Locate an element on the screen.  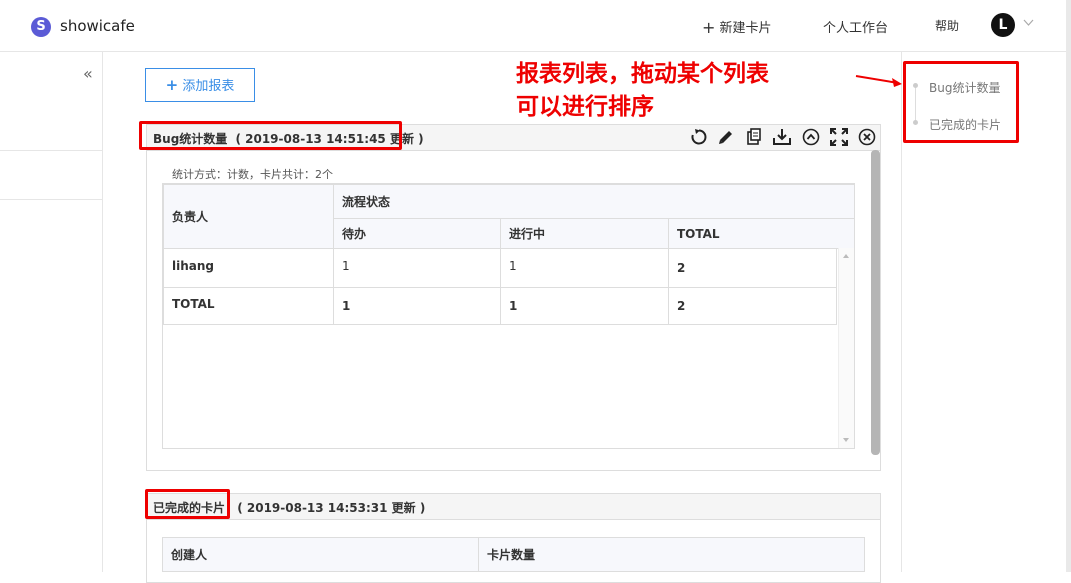
report2-table: 创建人 卡片数量 is located at coordinates (513, 554).